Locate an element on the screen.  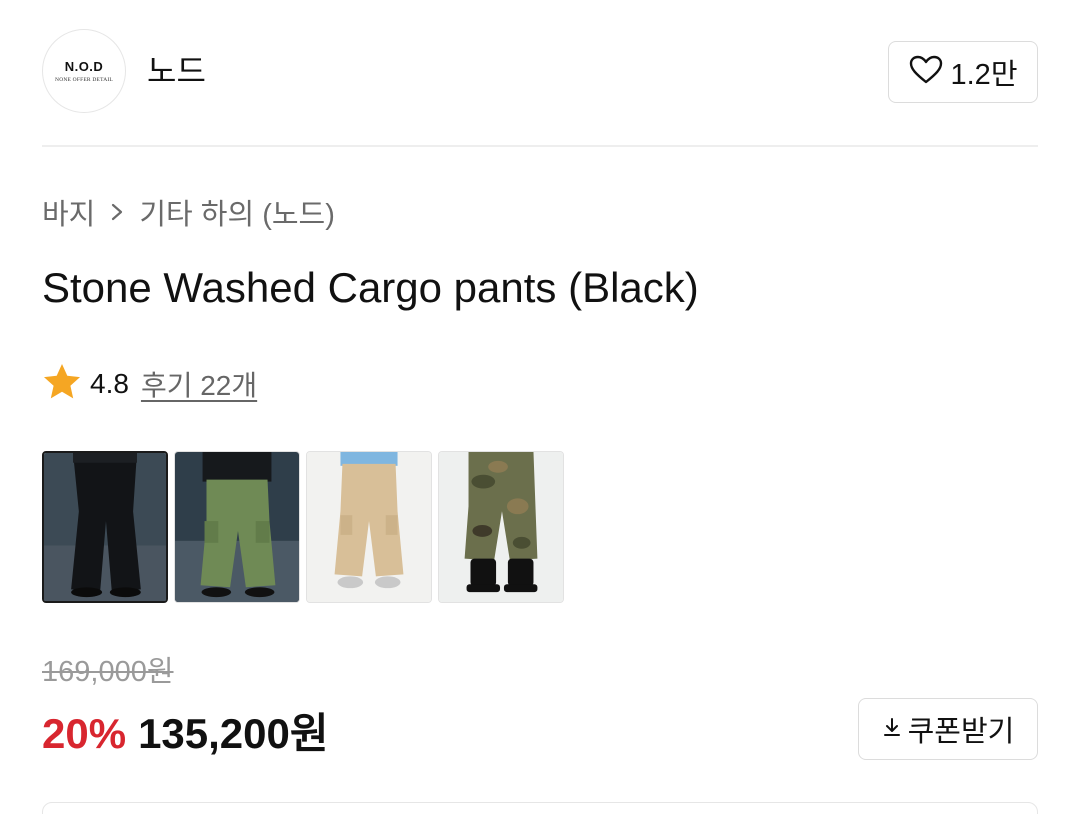
thumbnail-black is located at coordinates (105, 527).